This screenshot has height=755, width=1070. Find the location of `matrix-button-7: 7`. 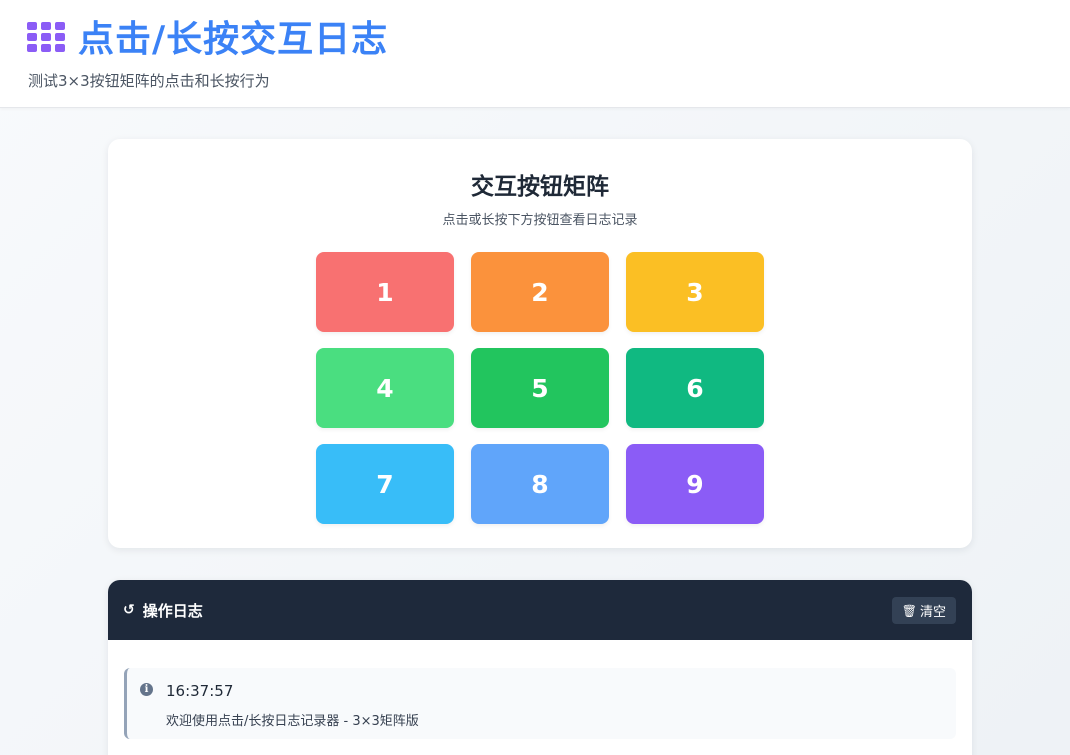

matrix-button-7: 7 is located at coordinates (385, 484).